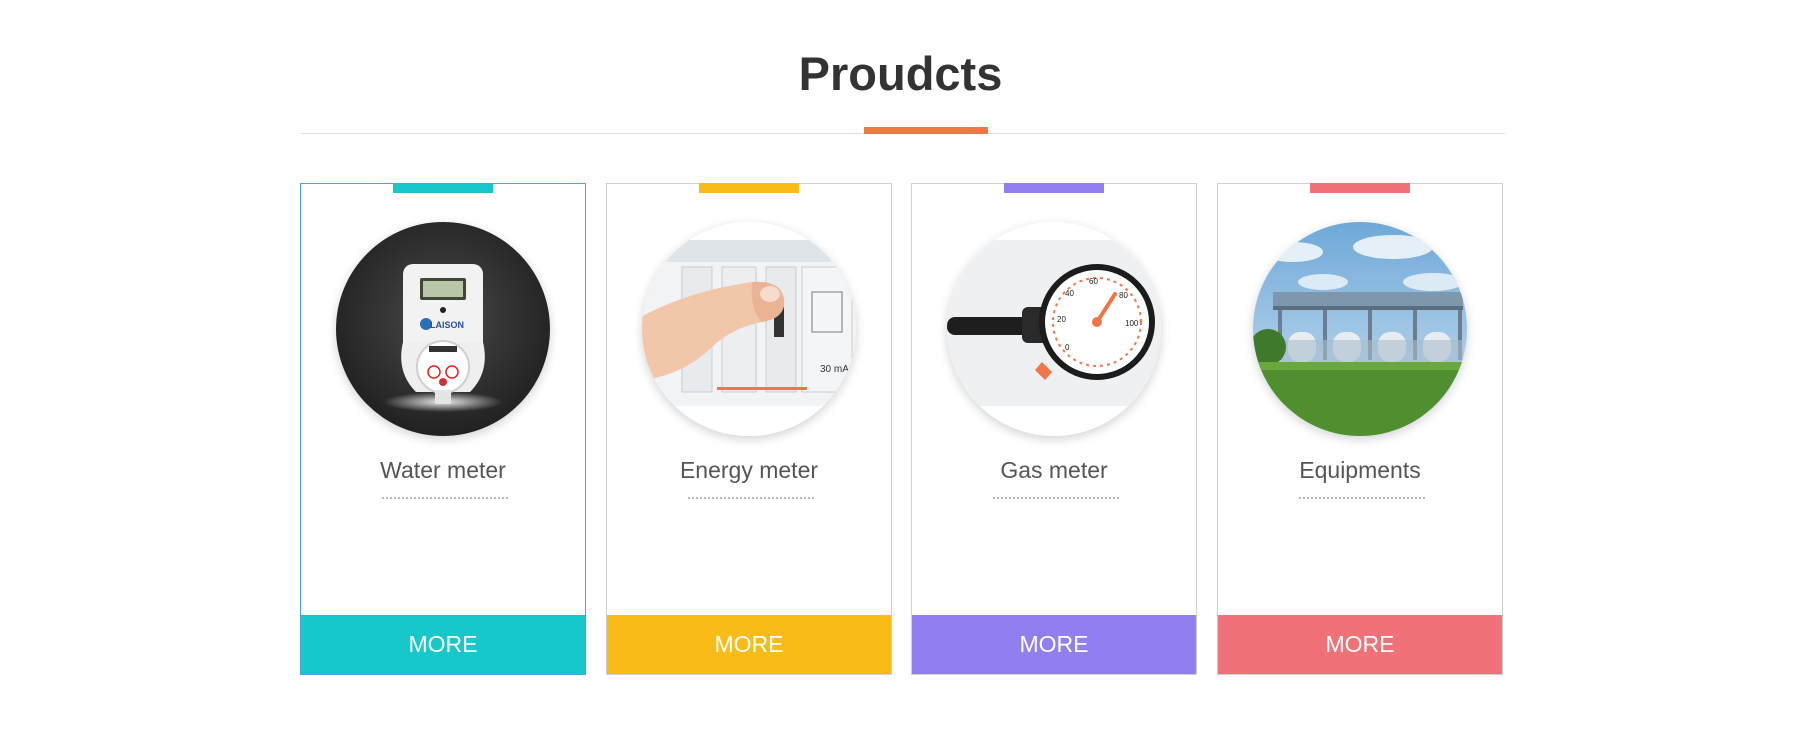 This screenshot has height=731, width=1801. Describe the element at coordinates (1360, 470) in the screenshot. I see `product-title: Equipments` at that location.